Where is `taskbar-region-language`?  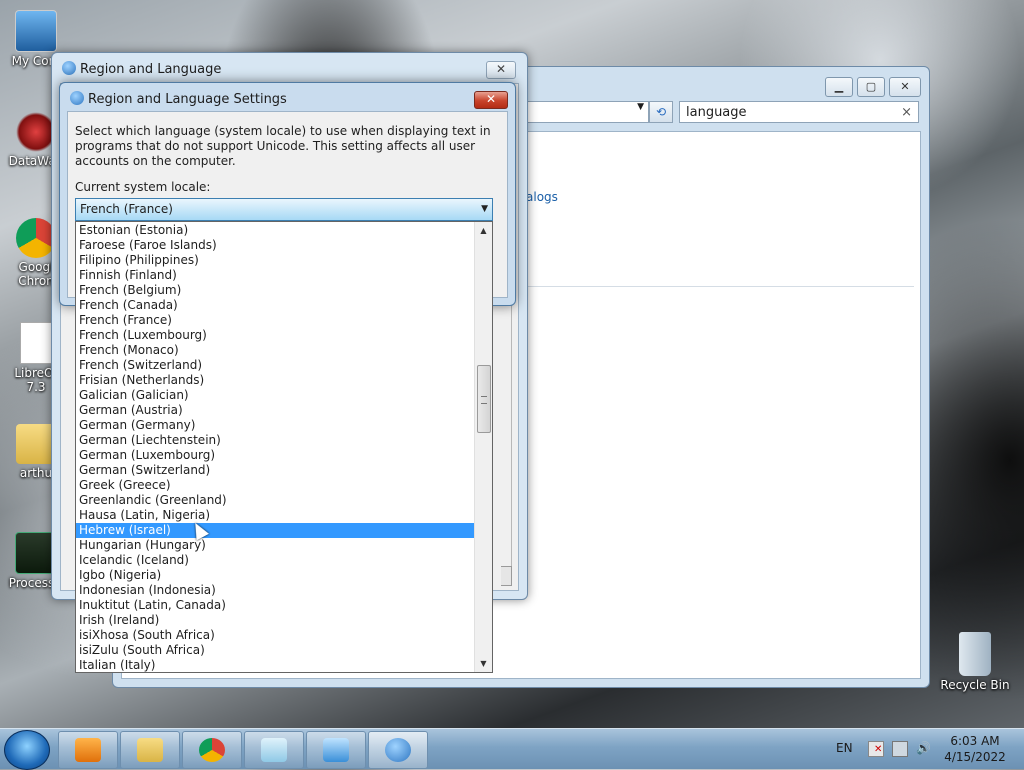
taskbar-region-language is located at coordinates (398, 750).